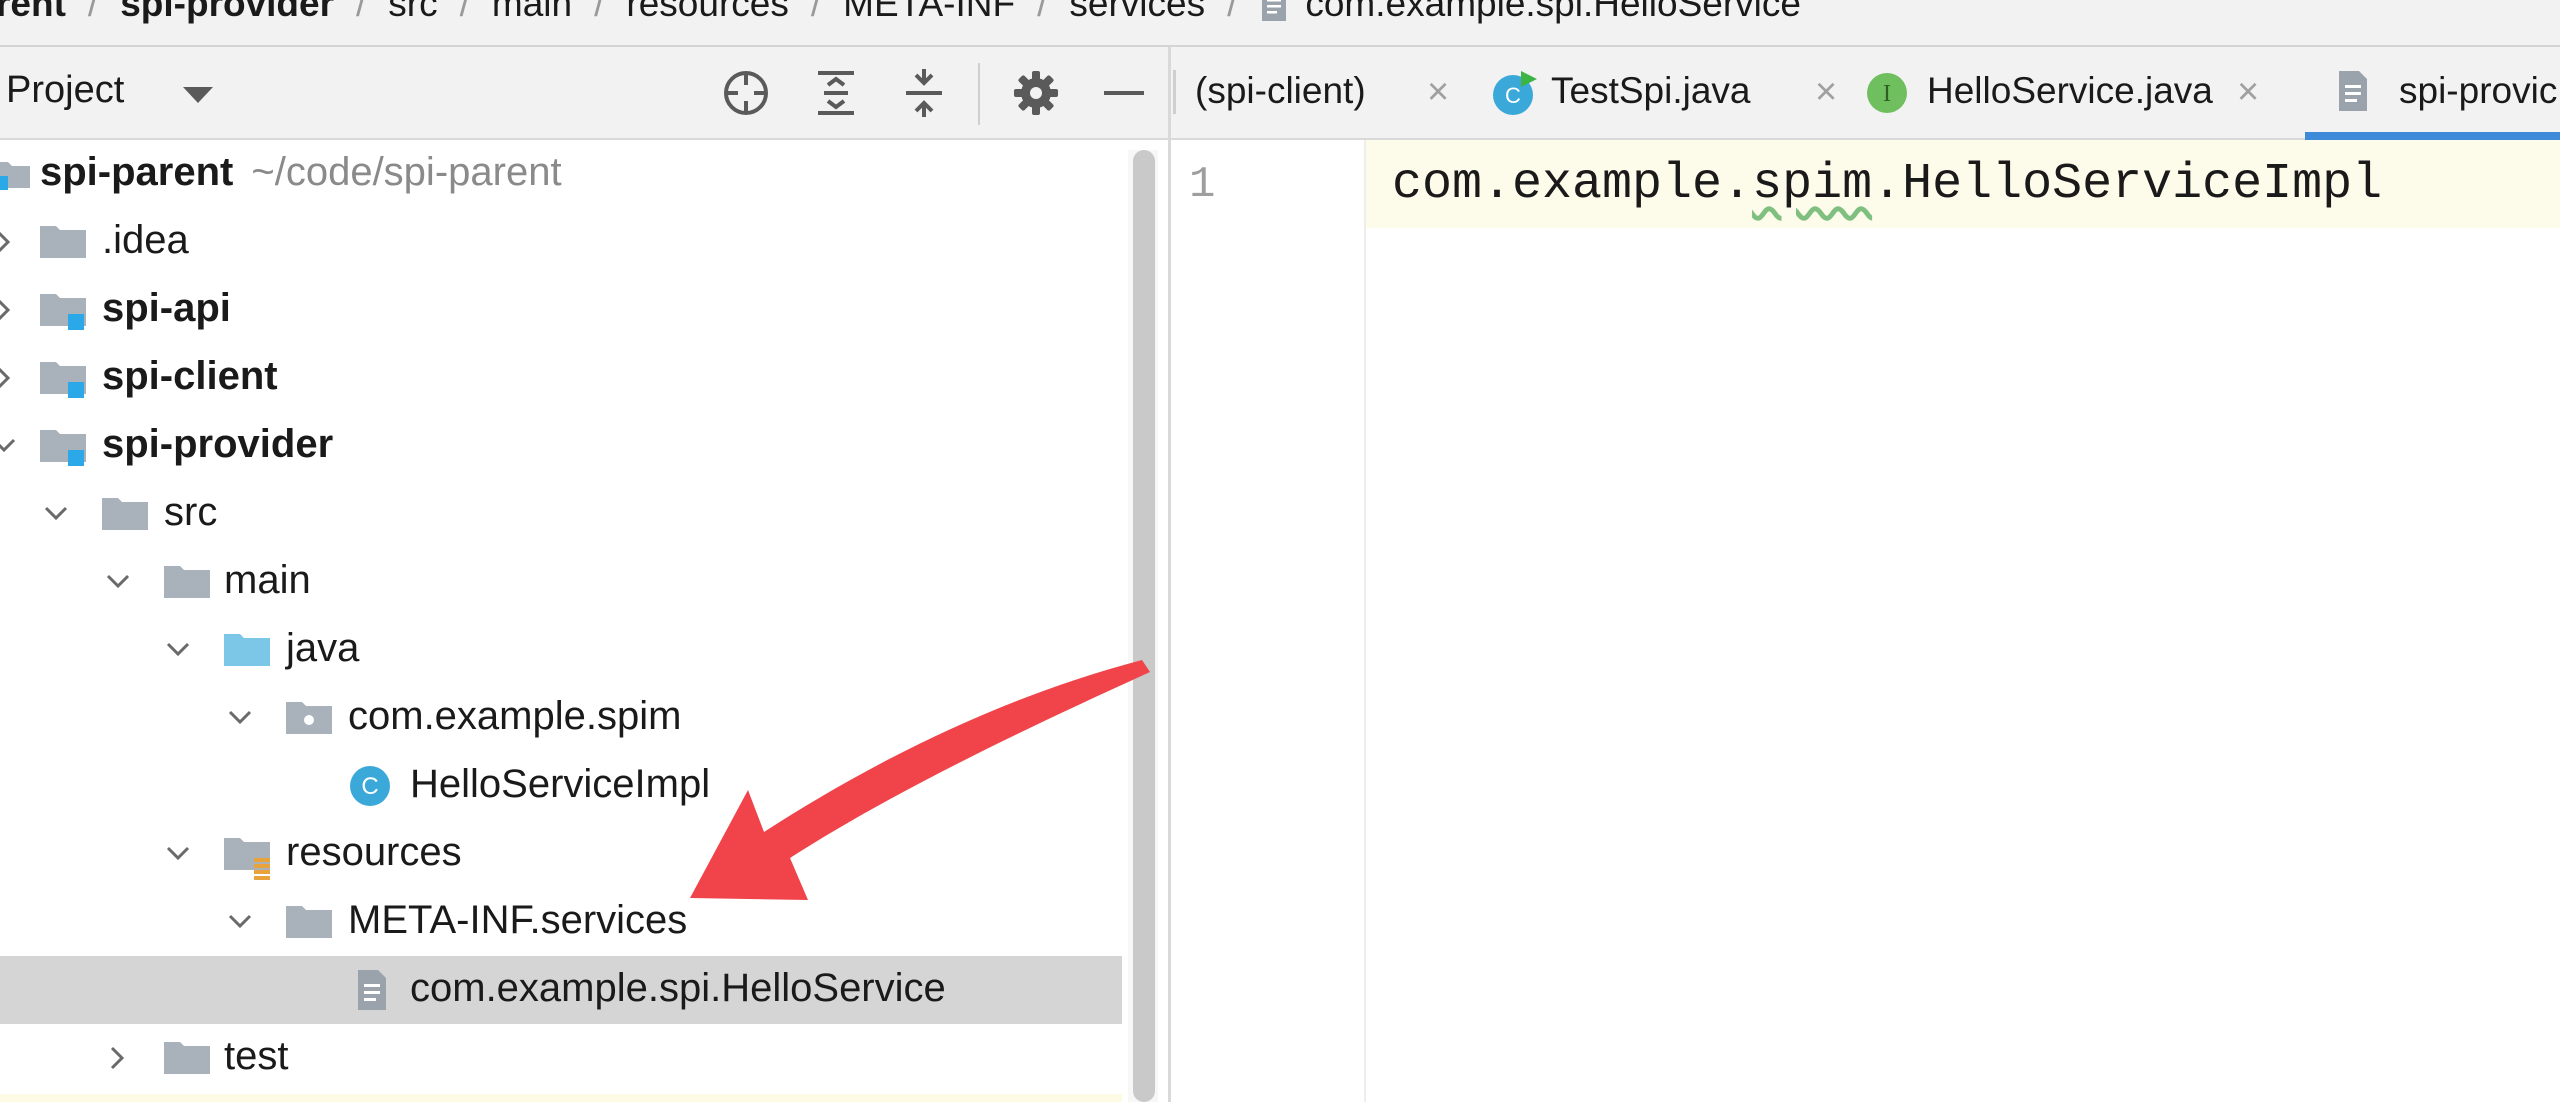 This screenshot has width=2560, height=1102. What do you see at coordinates (561, 446) in the screenshot?
I see `tree-row-spi-provider: spi-provider` at bounding box center [561, 446].